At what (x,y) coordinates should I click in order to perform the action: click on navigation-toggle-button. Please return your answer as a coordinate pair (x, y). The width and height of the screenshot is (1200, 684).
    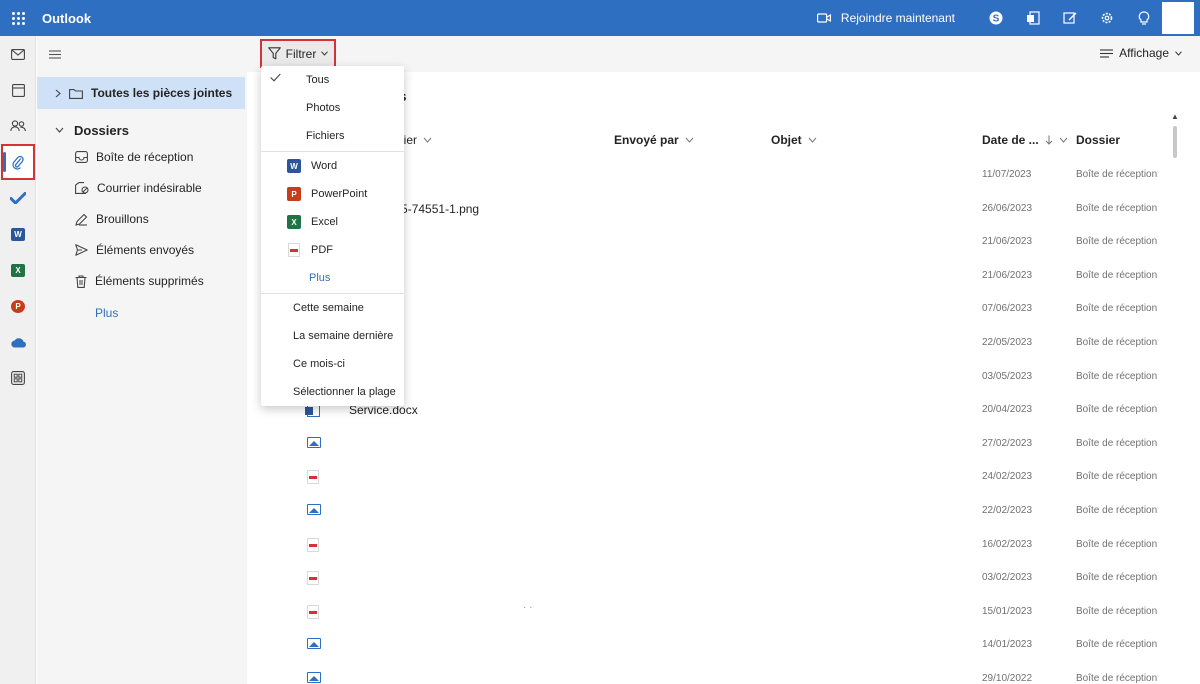
    Looking at the image, I should click on (55, 55).